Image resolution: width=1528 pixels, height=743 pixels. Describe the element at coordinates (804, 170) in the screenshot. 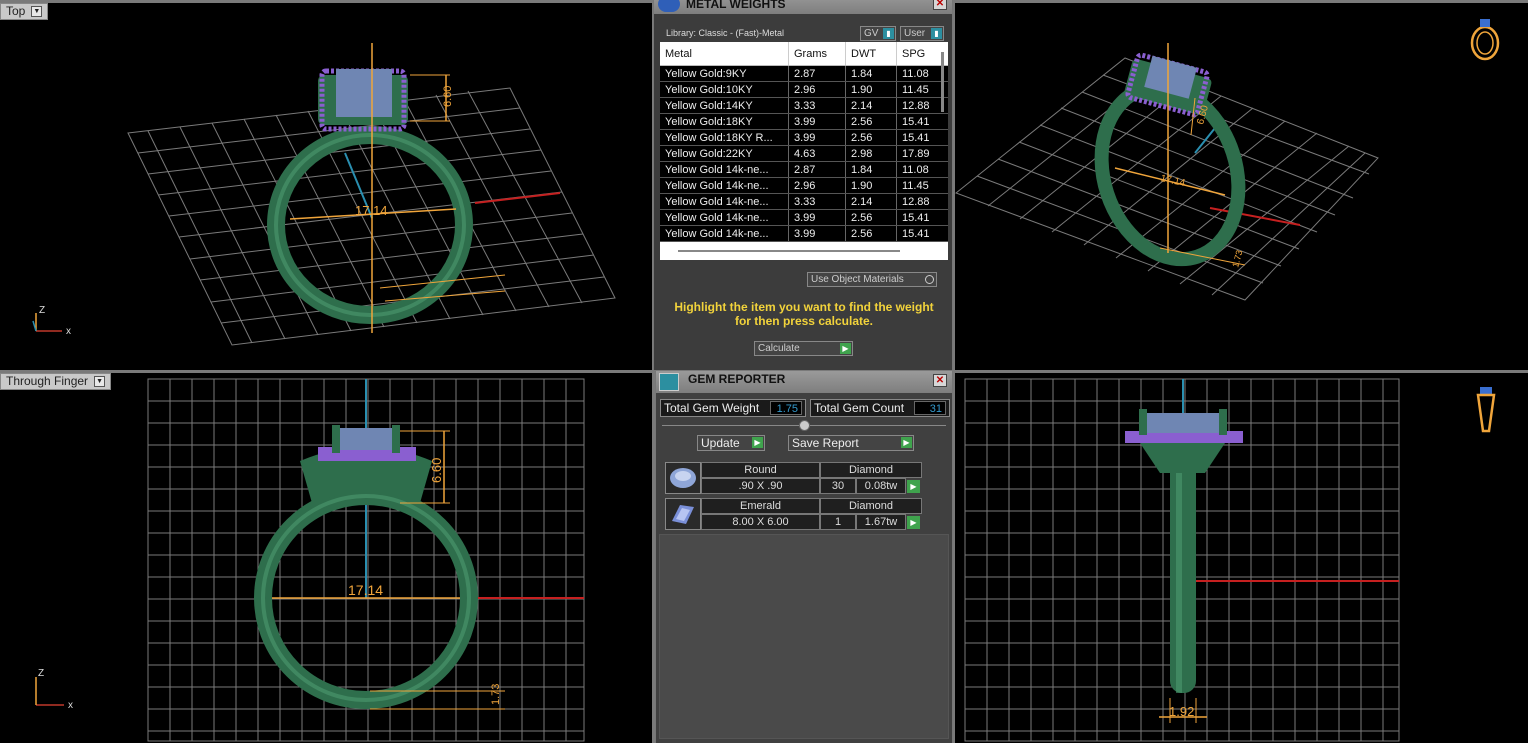

I see `table-row: Yellow Gold 14k-ne... 2.87 1.84 11.08` at that location.